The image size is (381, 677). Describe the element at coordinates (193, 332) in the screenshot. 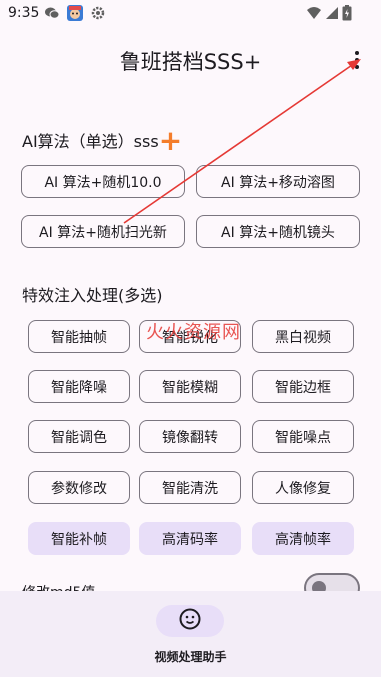

I see `watermark-text: 火火资源网` at that location.